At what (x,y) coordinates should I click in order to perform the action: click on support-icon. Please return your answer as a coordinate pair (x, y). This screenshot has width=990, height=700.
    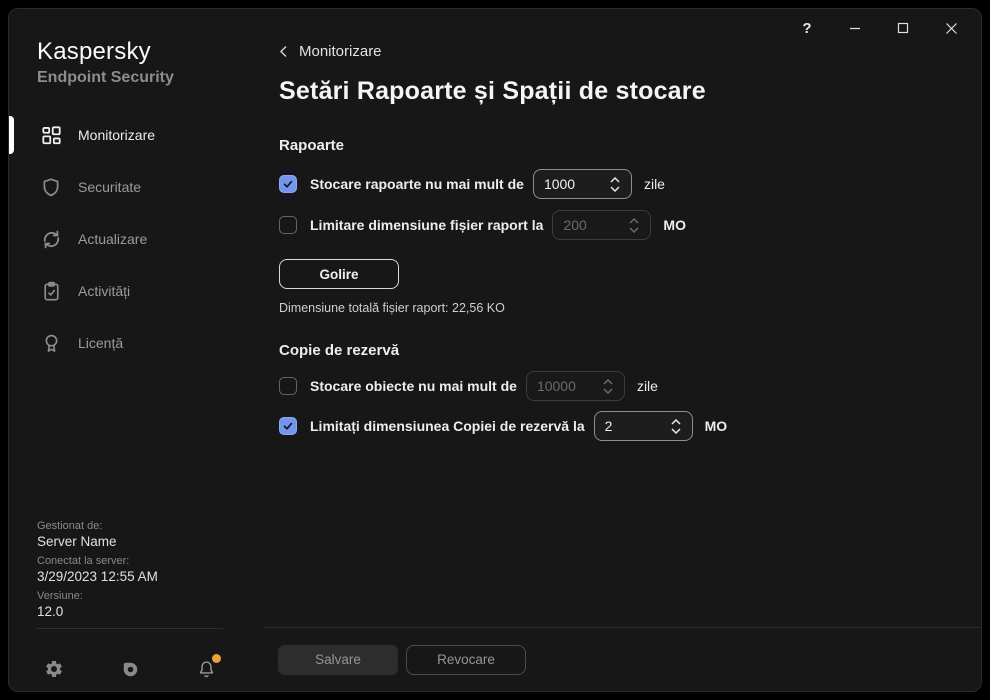
    Looking at the image, I should click on (130, 669).